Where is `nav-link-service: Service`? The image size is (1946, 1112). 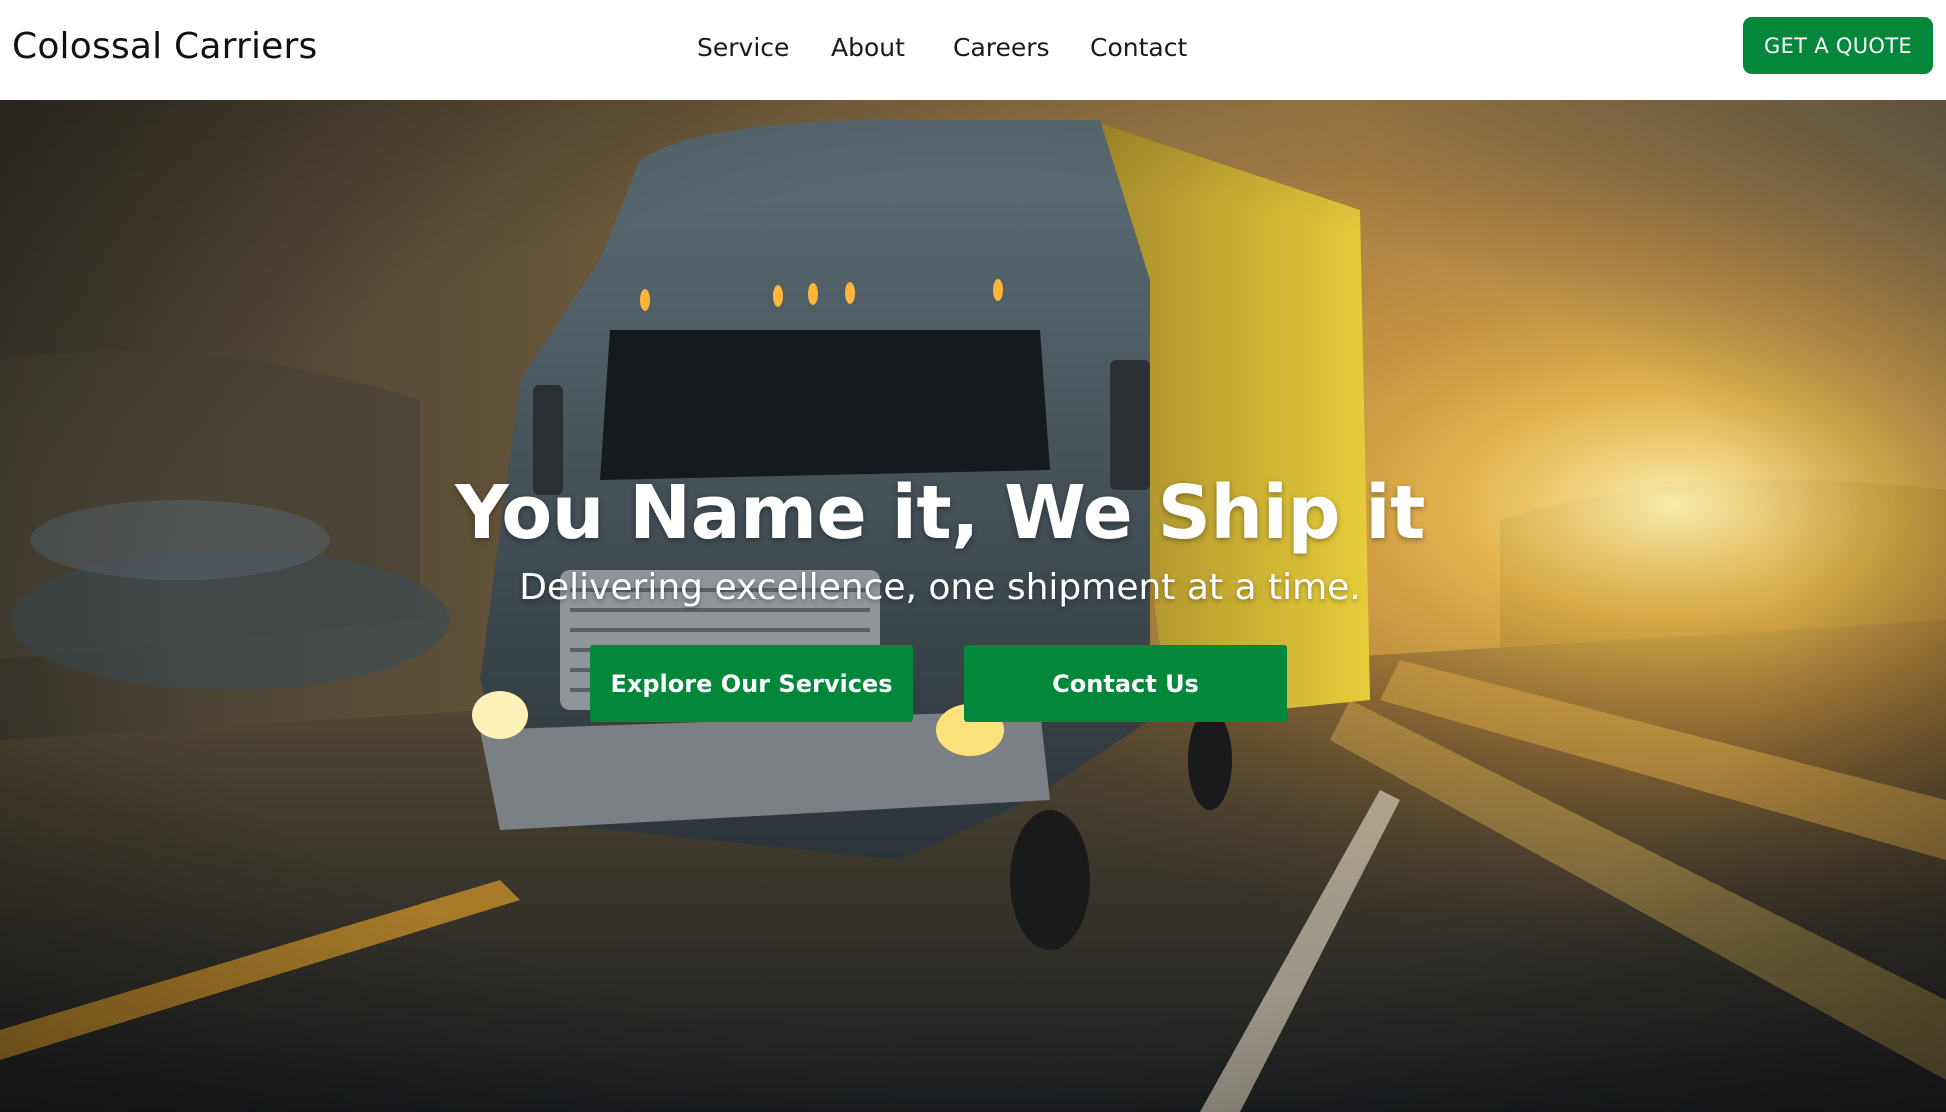 nav-link-service: Service is located at coordinates (743, 48).